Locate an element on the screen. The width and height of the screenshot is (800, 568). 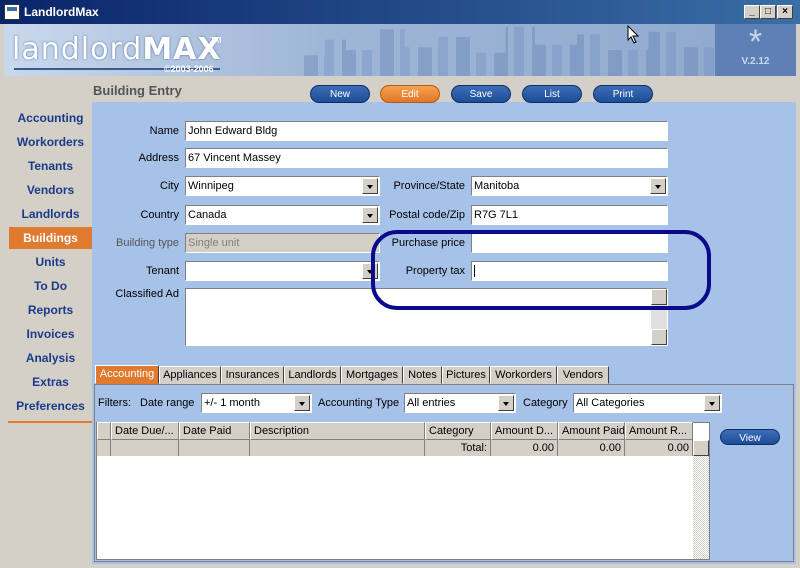
page-title: Building Entry is located at coordinates (137, 90).